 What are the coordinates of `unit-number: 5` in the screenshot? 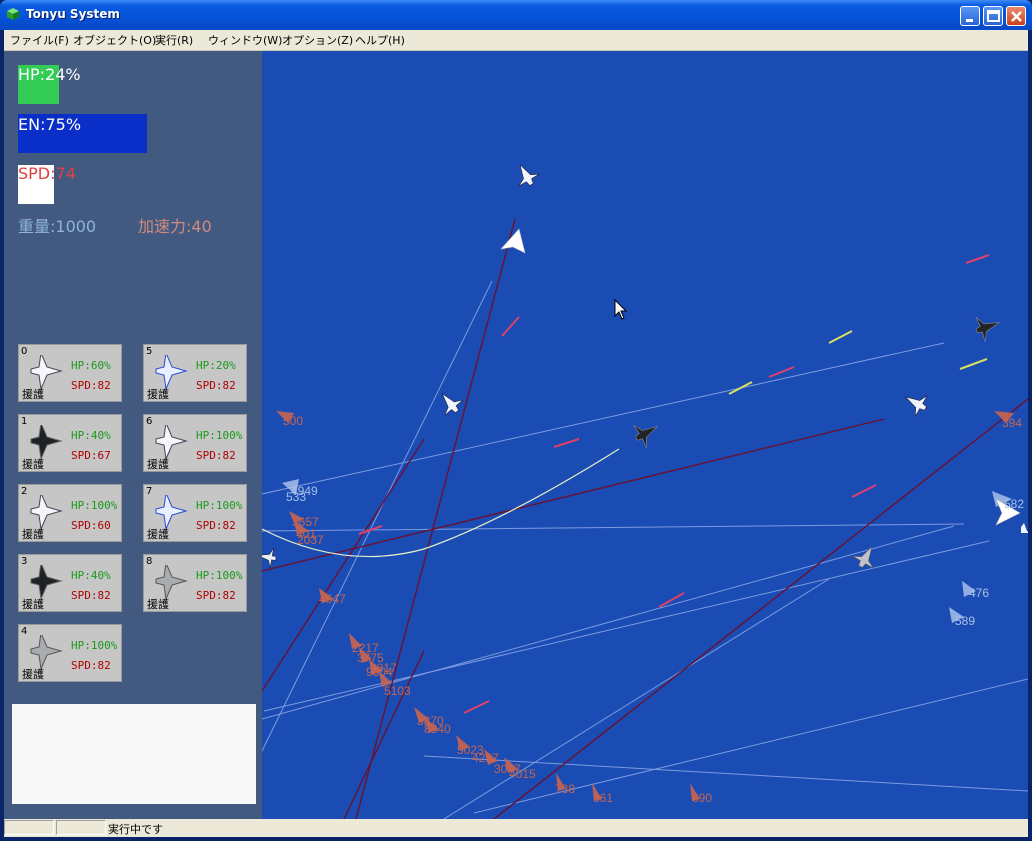 It's located at (149, 351).